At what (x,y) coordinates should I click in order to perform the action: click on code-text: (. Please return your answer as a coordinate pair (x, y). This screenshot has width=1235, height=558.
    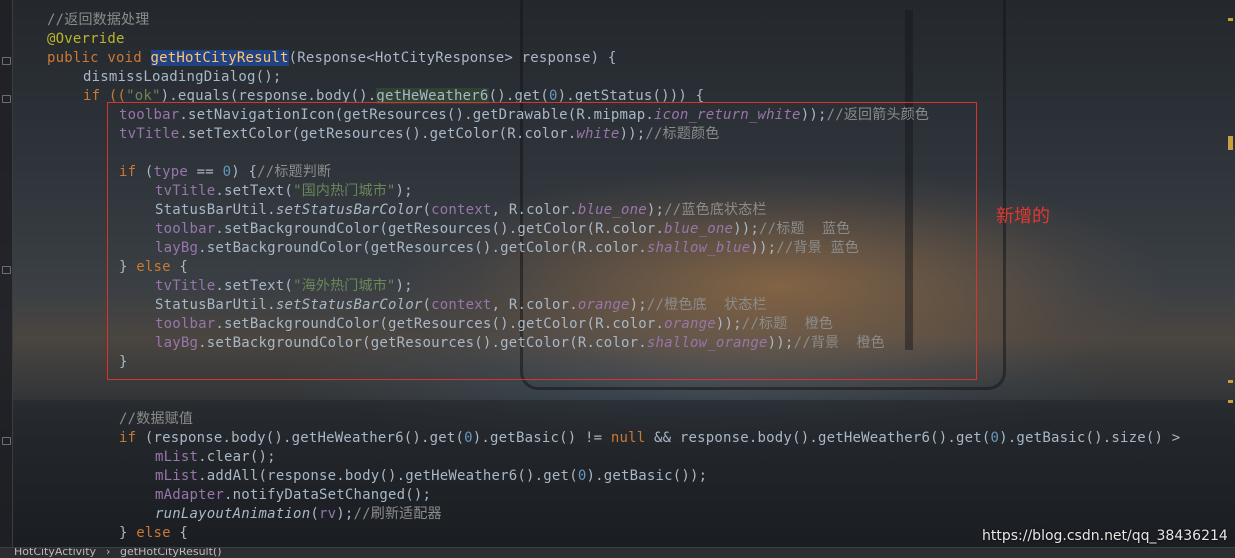
    Looking at the image, I should click on (314, 514).